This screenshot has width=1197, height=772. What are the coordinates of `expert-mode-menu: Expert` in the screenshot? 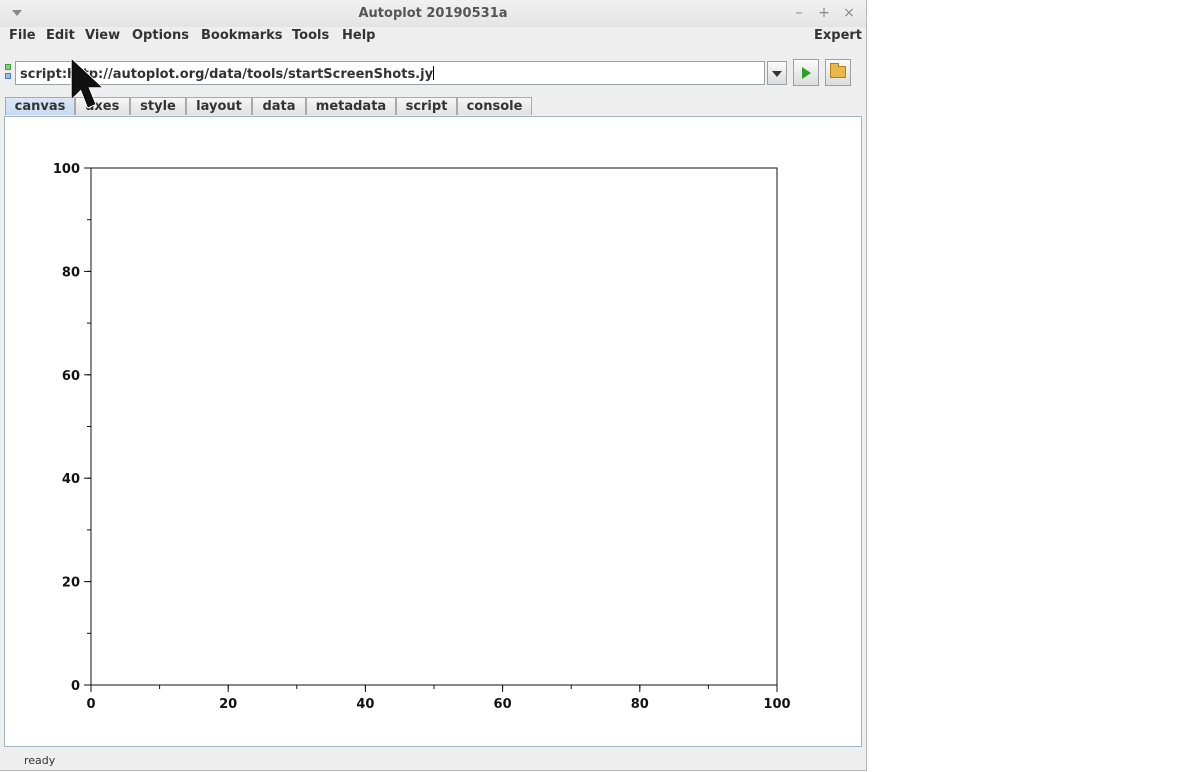 It's located at (838, 35).